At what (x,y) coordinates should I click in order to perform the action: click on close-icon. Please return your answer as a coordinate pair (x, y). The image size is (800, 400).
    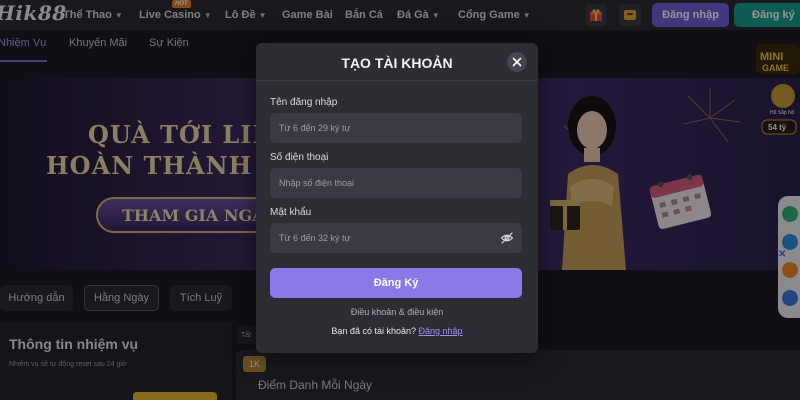
    Looking at the image, I should click on (517, 62).